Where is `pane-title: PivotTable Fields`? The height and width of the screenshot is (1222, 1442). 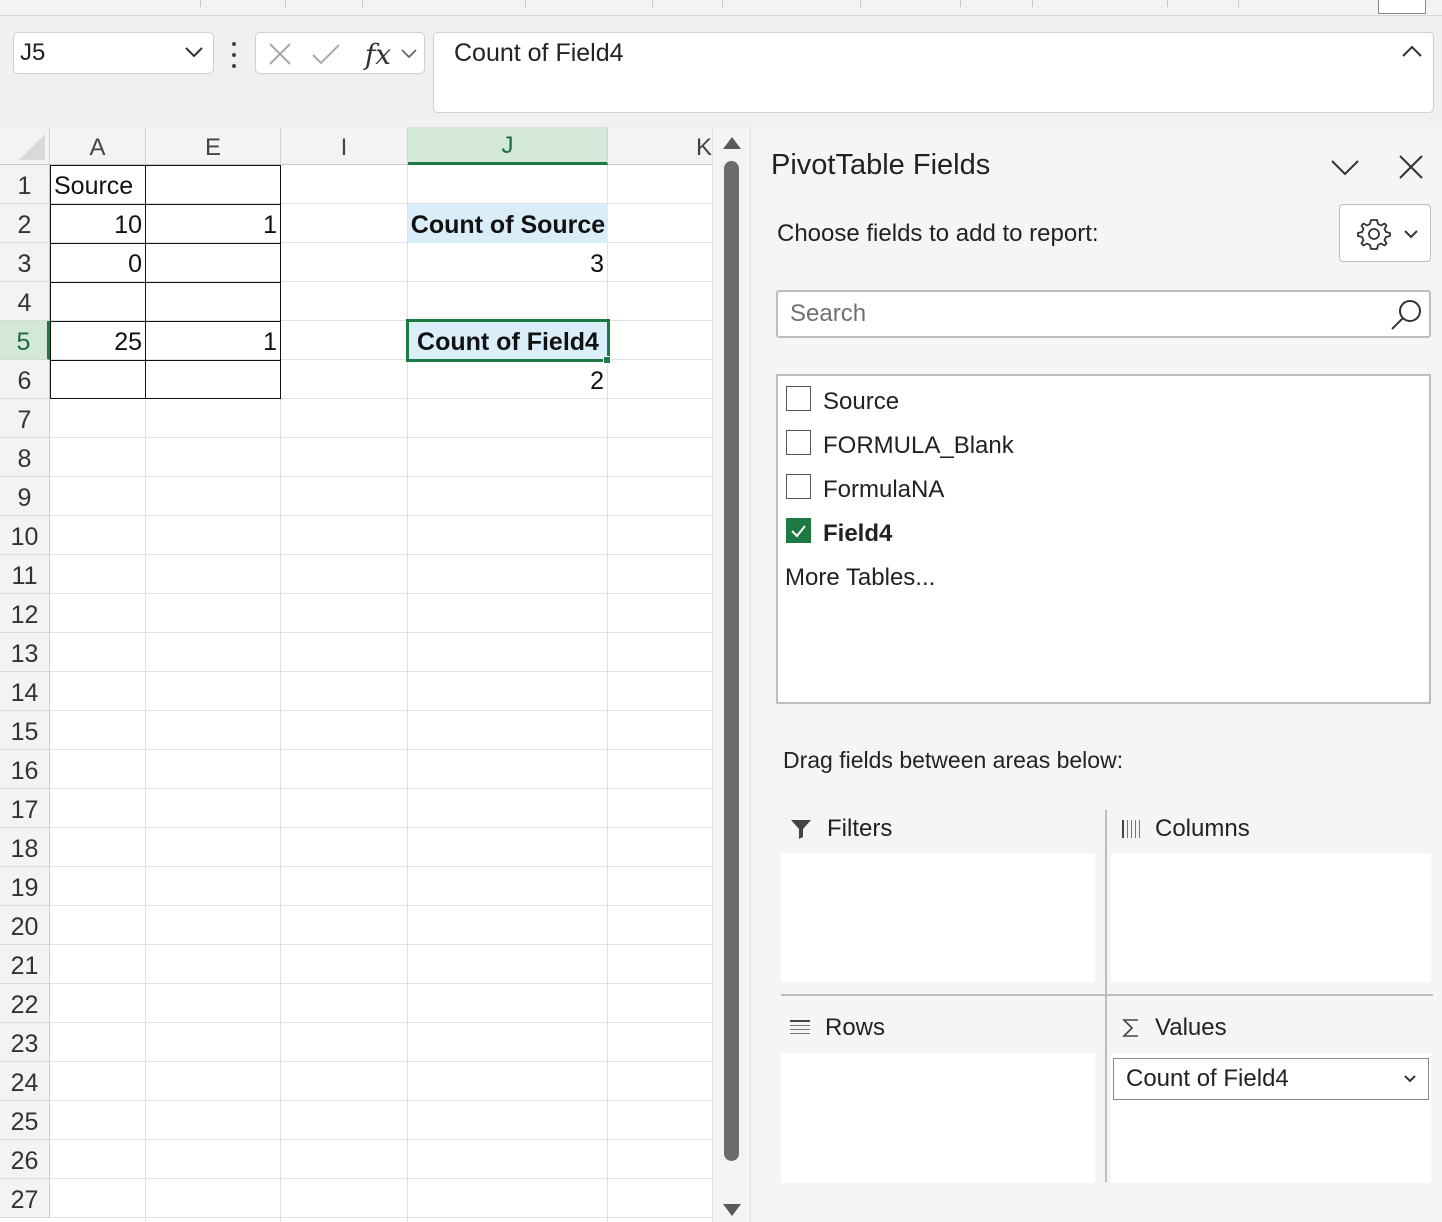 pane-title: PivotTable Fields is located at coordinates (881, 165).